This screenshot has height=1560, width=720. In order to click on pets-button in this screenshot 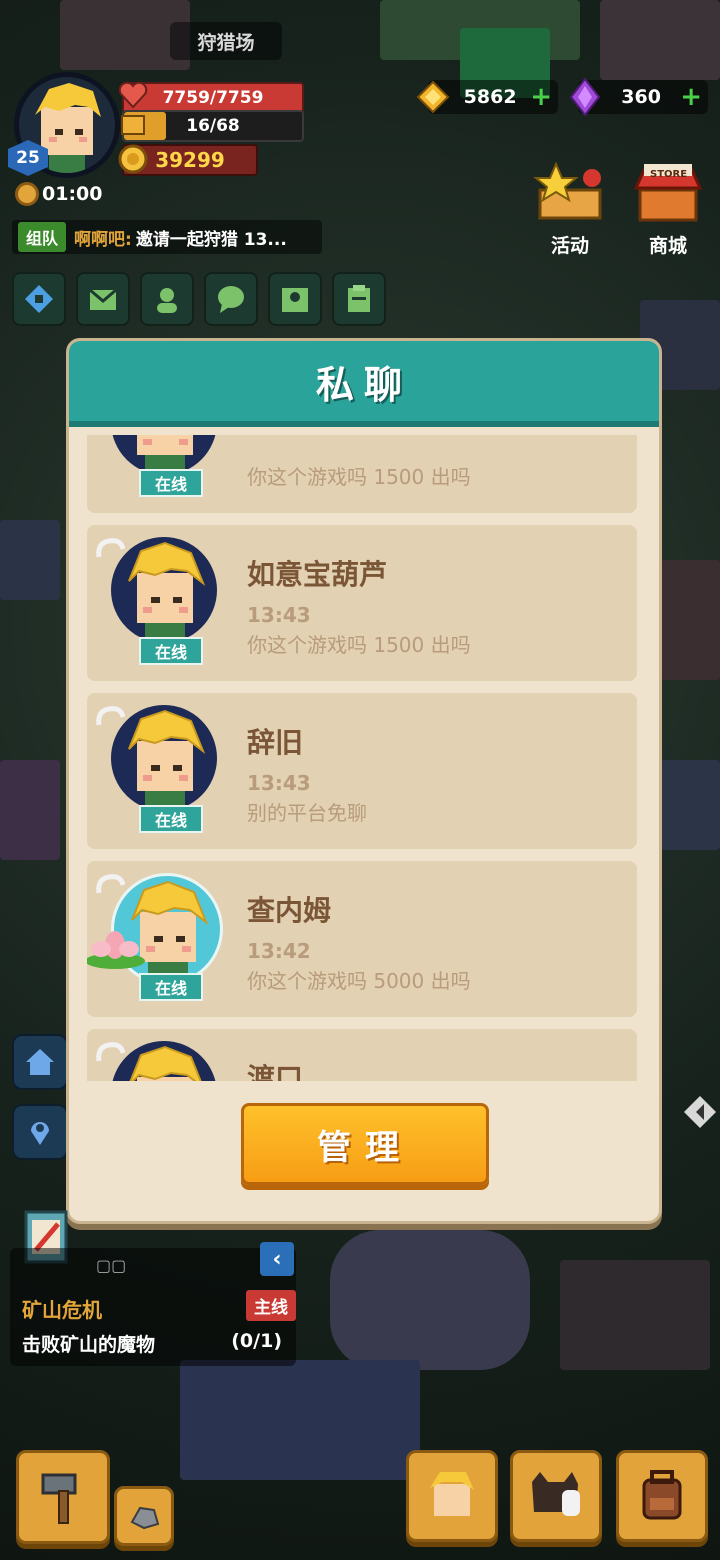, I will do `click(556, 1496)`.